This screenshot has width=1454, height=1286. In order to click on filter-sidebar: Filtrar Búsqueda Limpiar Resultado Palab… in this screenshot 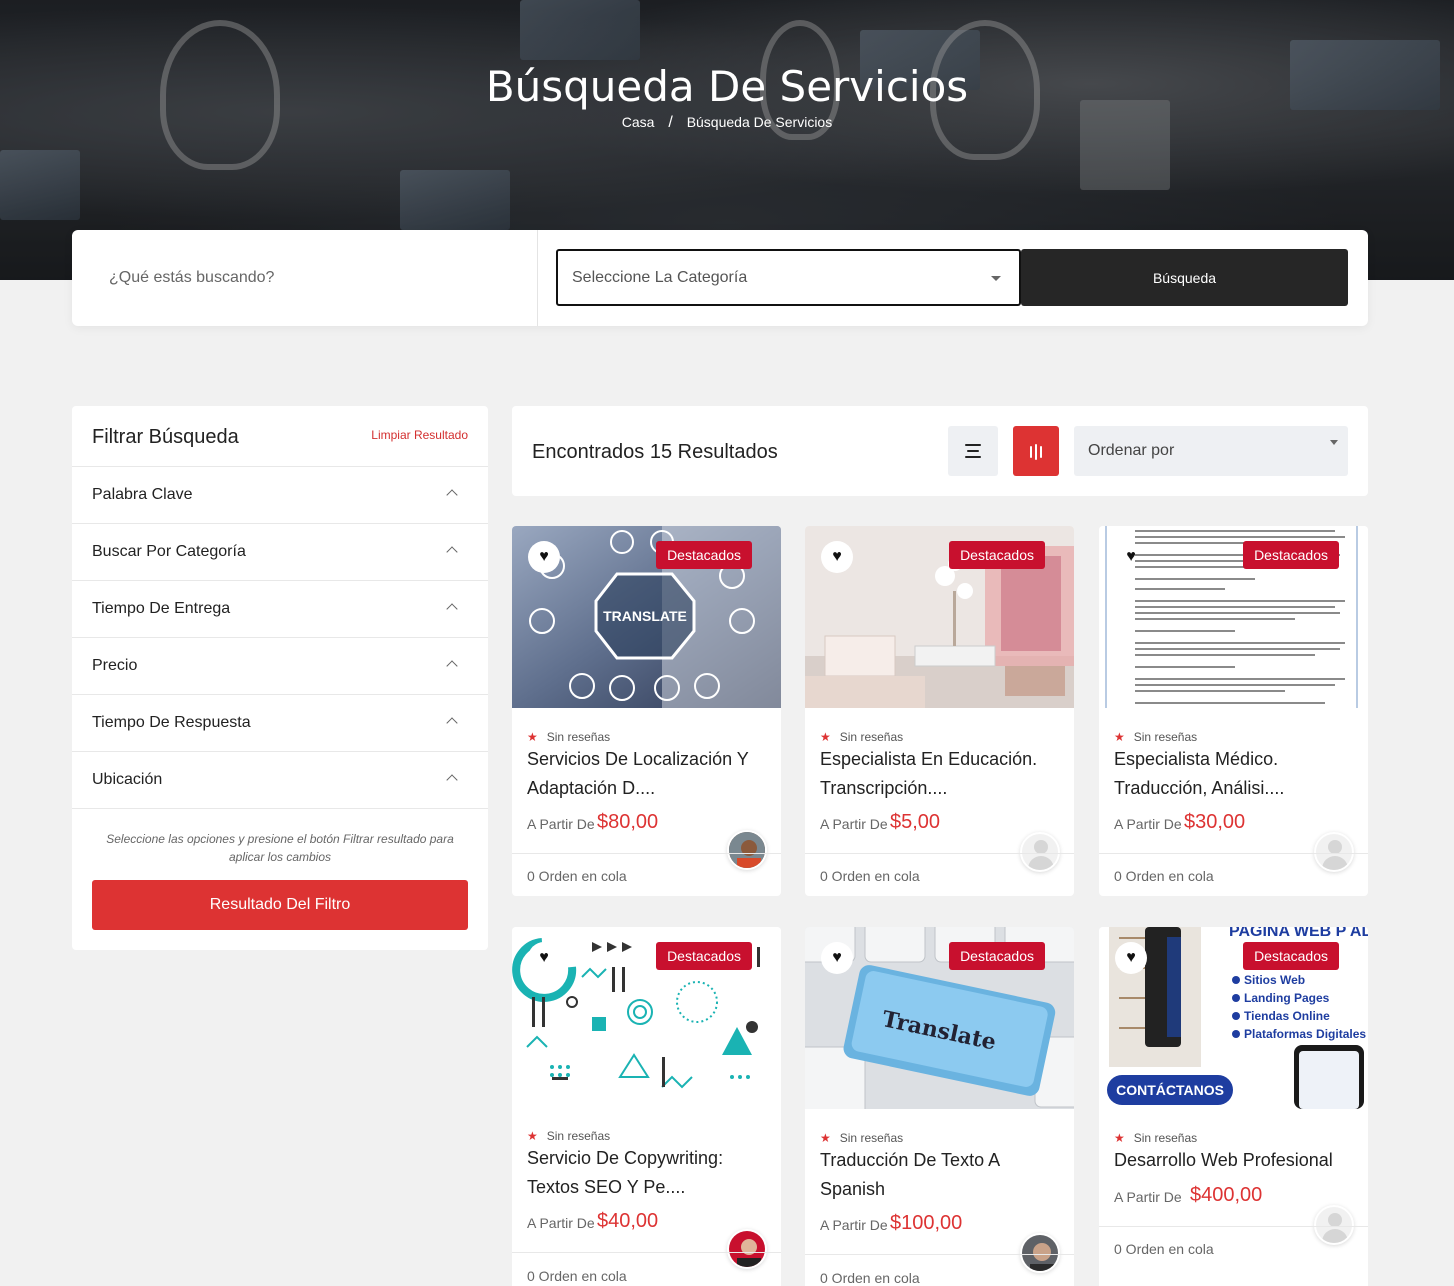, I will do `click(280, 678)`.